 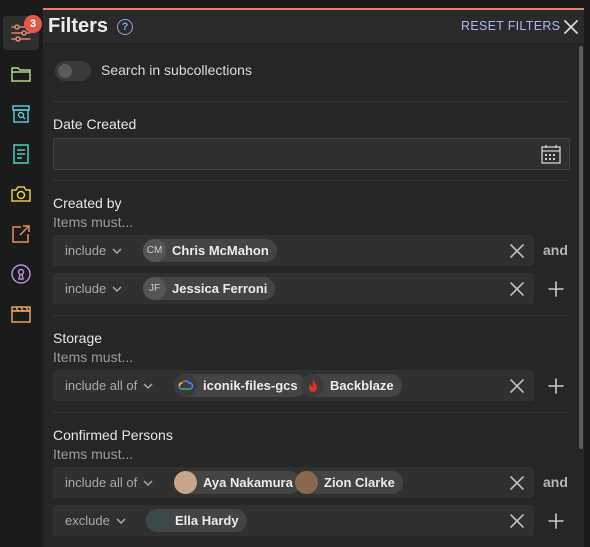 I want to click on filters-header: Filters ? RESET FILTERS, so click(x=313, y=27).